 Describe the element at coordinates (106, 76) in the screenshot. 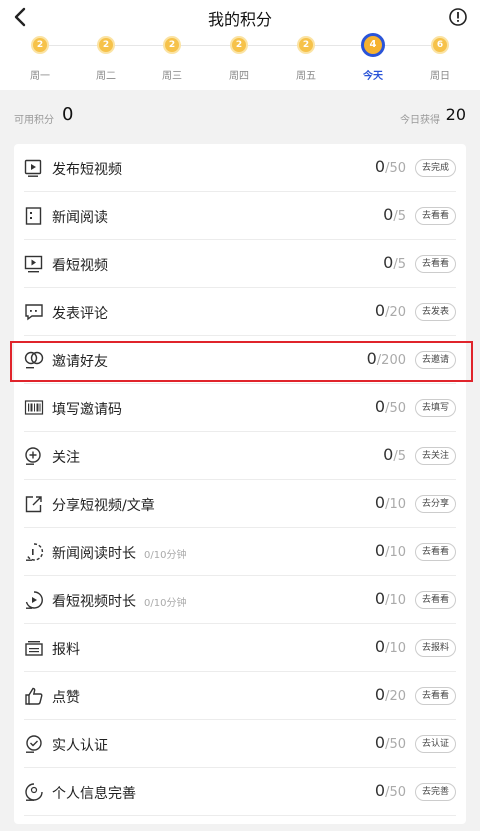

I see `week-day-label: 周二` at that location.